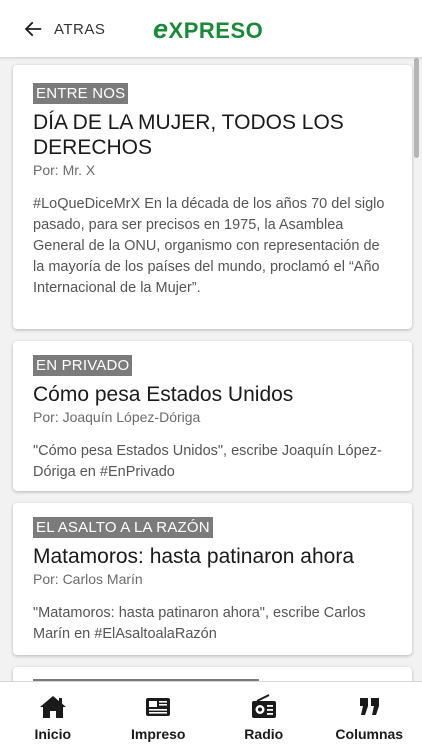  I want to click on article-title: Matamoros: hasta patinaron ahora, so click(212, 556).